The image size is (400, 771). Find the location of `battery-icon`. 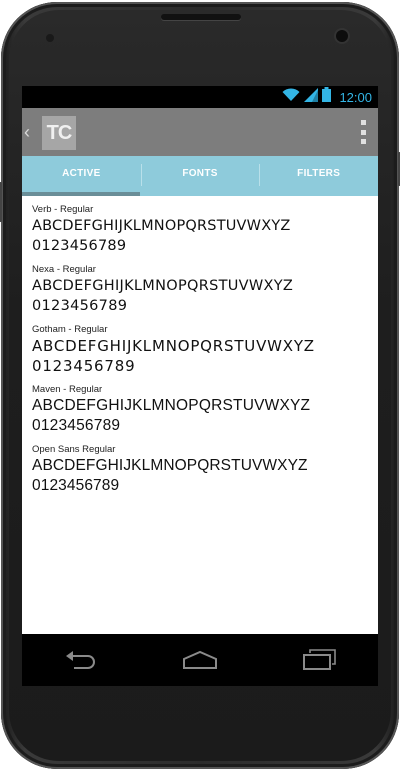

battery-icon is located at coordinates (327, 97).